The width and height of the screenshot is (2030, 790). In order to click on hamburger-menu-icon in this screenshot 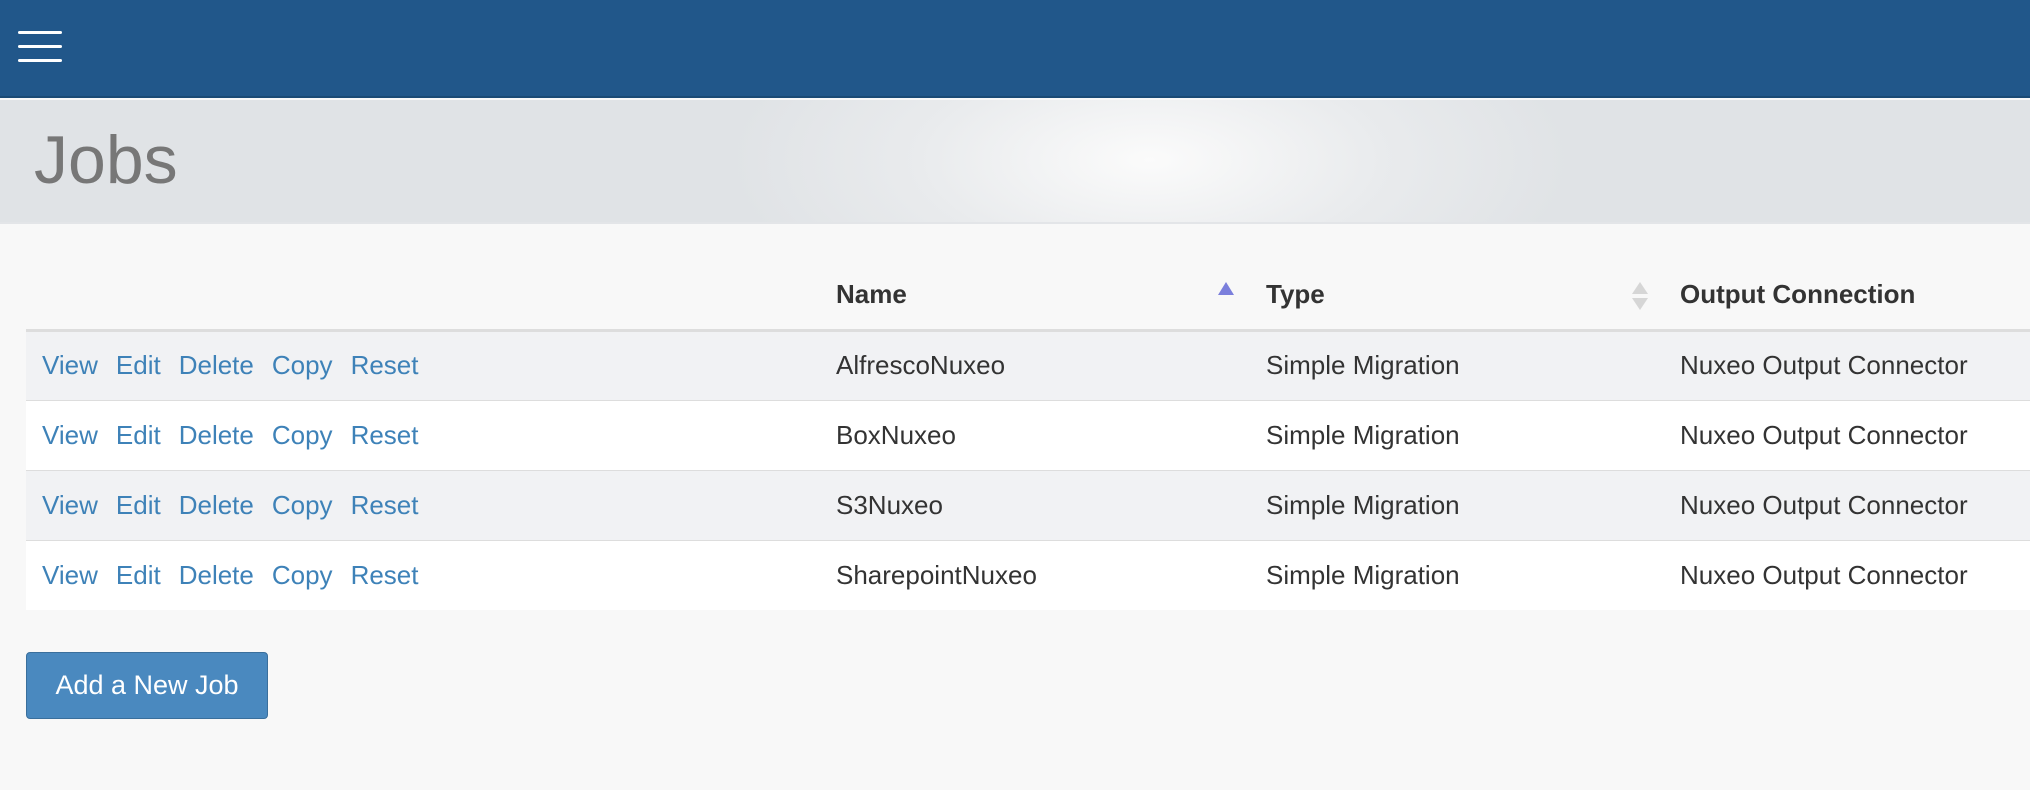, I will do `click(40, 46)`.